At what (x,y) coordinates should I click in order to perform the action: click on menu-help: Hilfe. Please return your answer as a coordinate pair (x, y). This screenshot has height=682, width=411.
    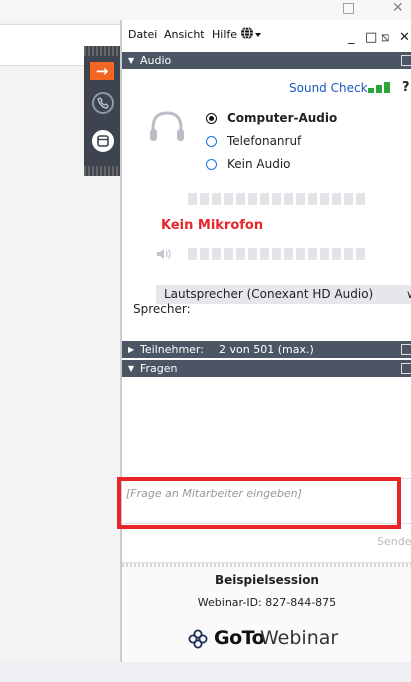
    Looking at the image, I should click on (224, 34).